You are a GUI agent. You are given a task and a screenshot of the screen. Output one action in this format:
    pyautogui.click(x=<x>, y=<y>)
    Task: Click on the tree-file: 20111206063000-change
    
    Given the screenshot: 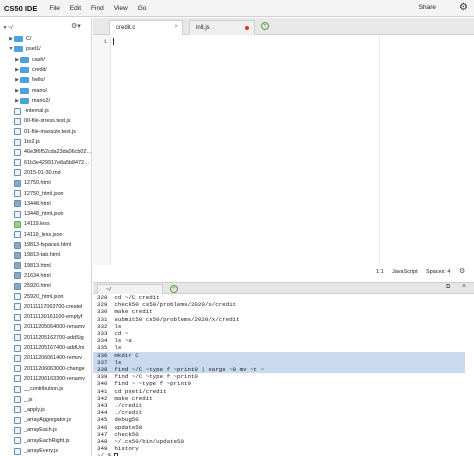 What is the action you would take?
    pyautogui.click(x=46, y=369)
    